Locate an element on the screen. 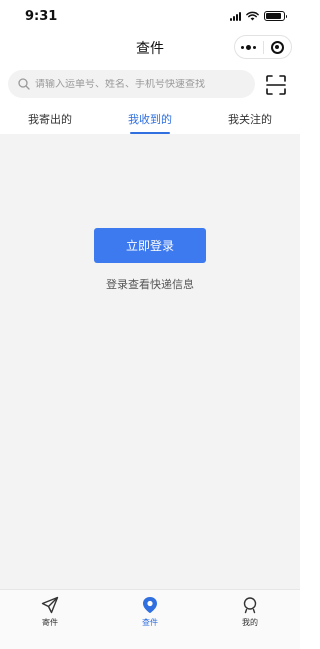  tabbar-label-query: 查件 is located at coordinates (150, 622).